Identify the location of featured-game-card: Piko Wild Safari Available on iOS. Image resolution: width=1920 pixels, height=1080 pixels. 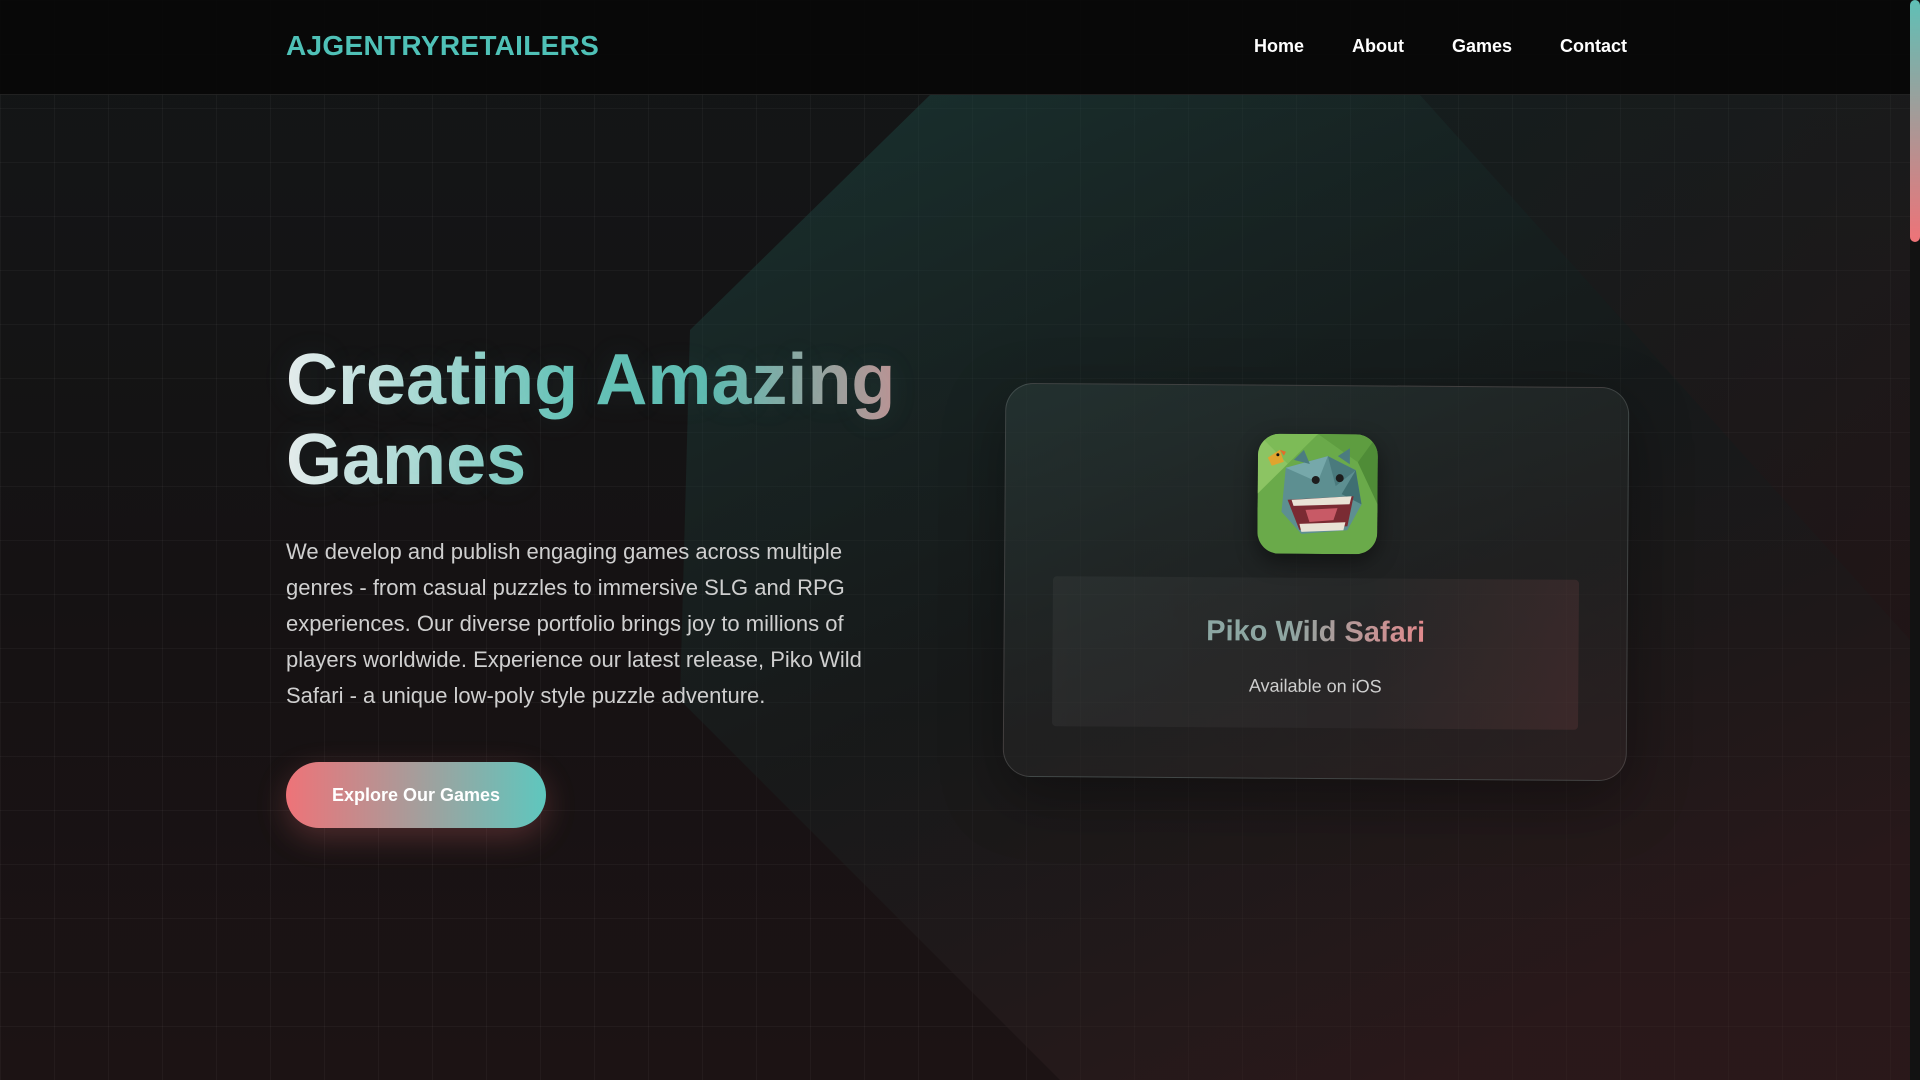
(1316, 582).